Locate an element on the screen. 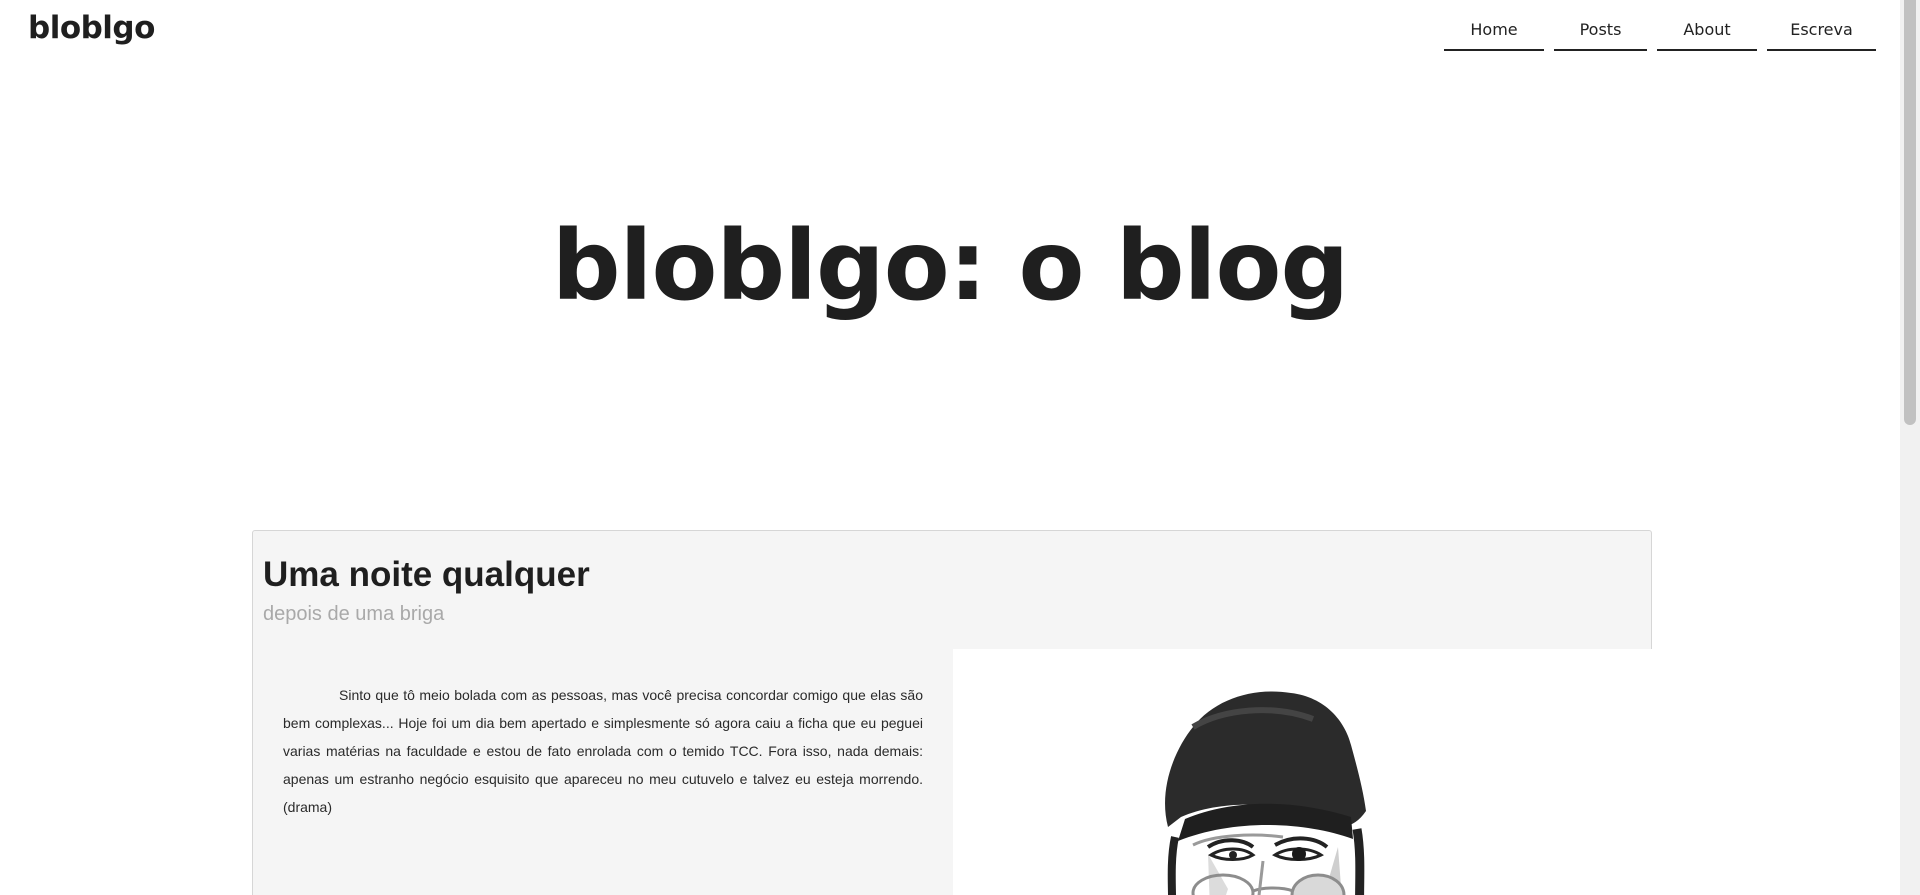  scrollbar-thumb is located at coordinates (1910, 212).